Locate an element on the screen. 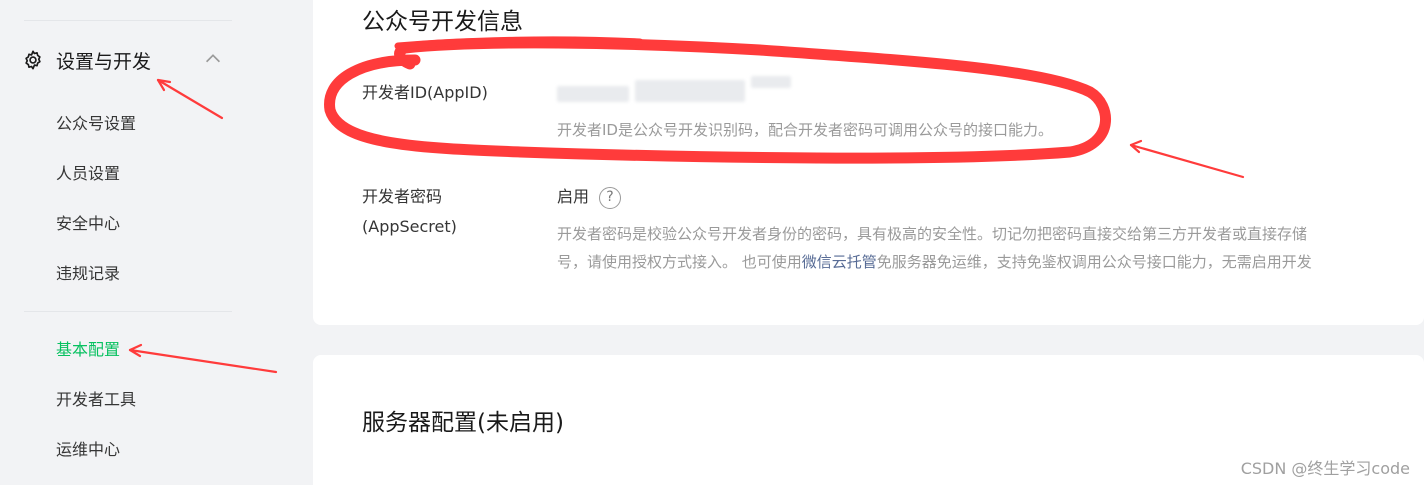  appid-description: 开发者ID是公众号开发识别码，配合开发者密码可调用公众号的接口能力。 is located at coordinates (805, 130).